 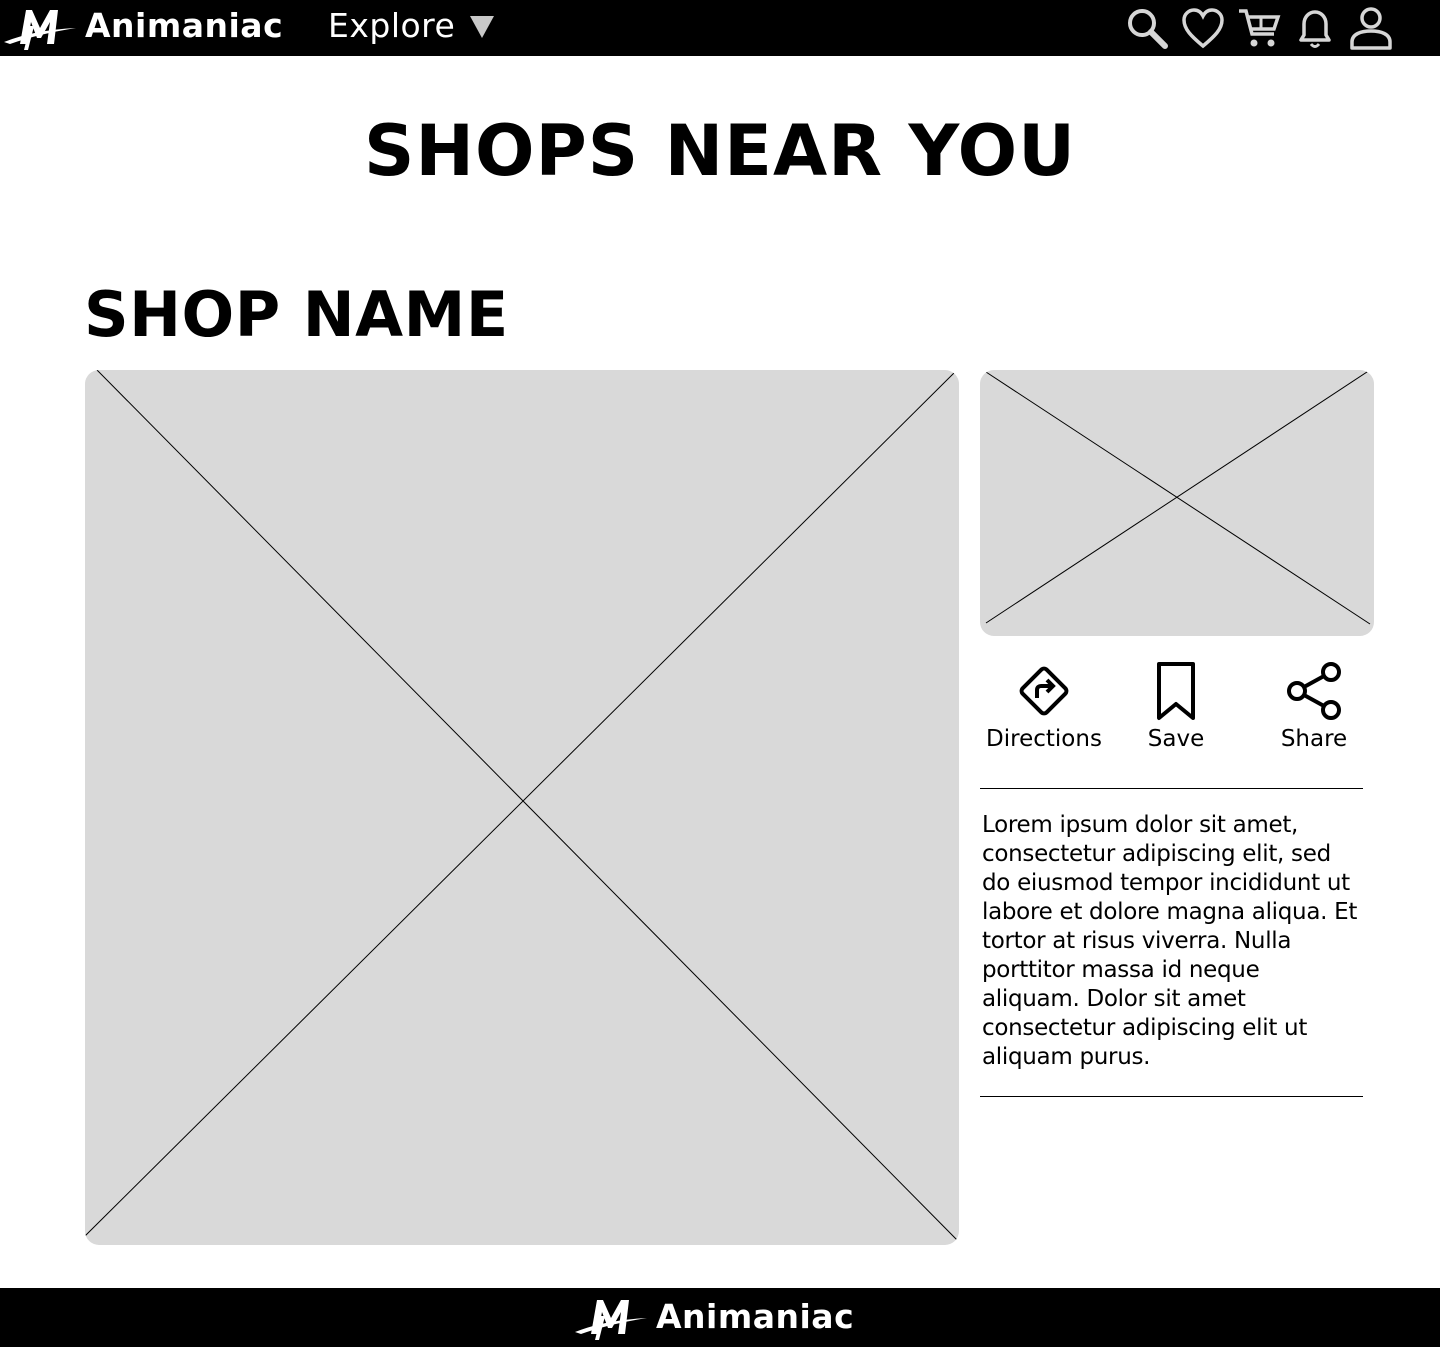 What do you see at coordinates (720, 151) in the screenshot?
I see `page-title: SHOPS NEAR YOU` at bounding box center [720, 151].